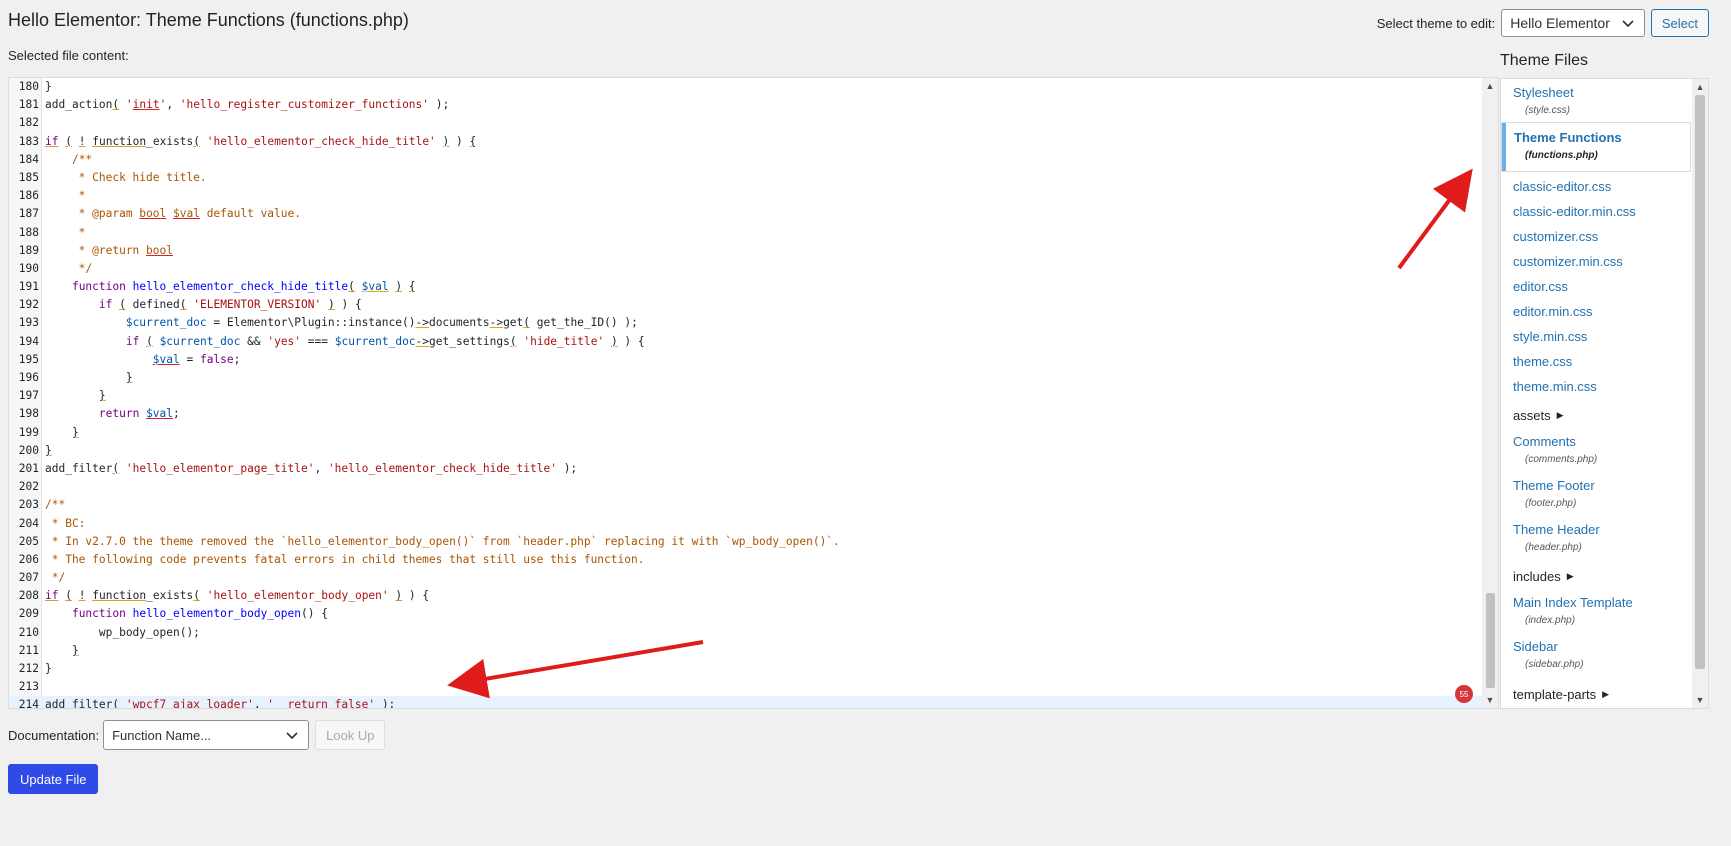  Describe the element at coordinates (28, 86) in the screenshot. I see `line-number: 180` at that location.